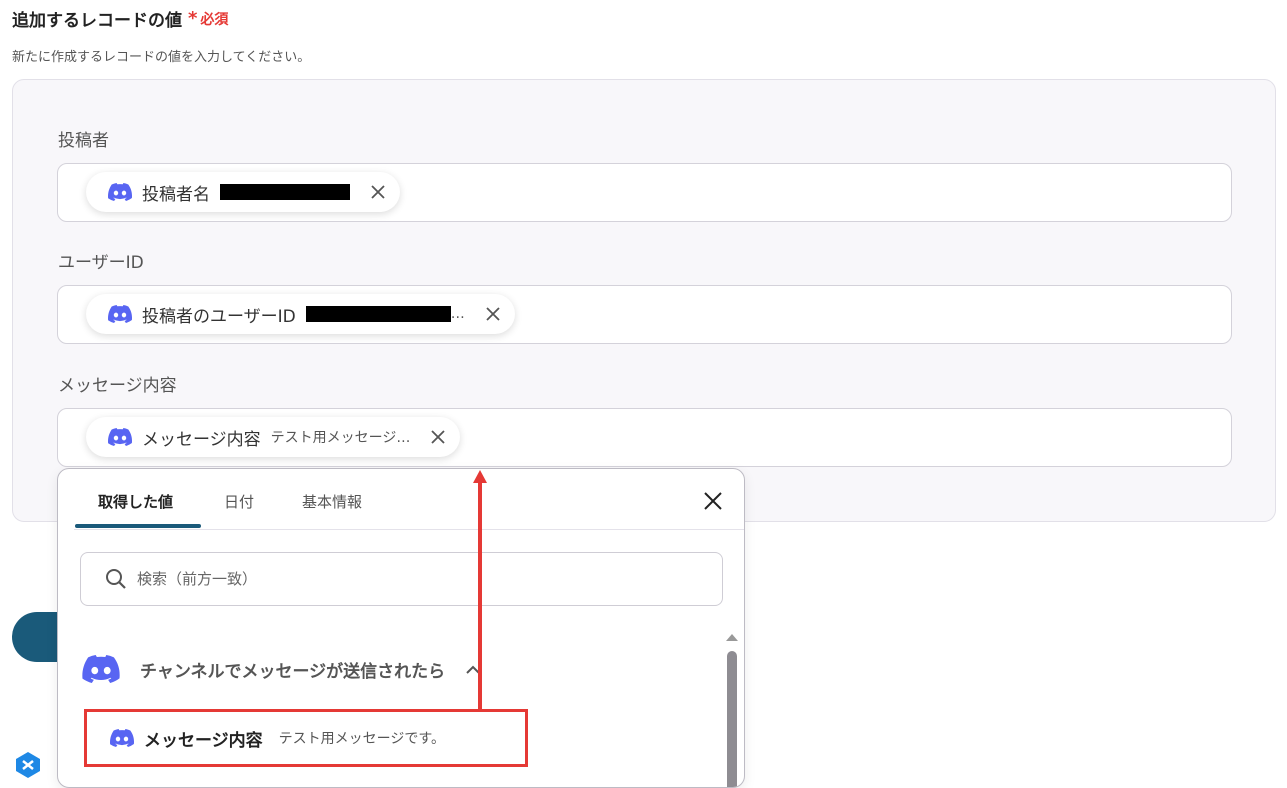 This screenshot has height=788, width=1287. Describe the element at coordinates (176, 194) in the screenshot. I see `chip-name: 投稿者名` at that location.